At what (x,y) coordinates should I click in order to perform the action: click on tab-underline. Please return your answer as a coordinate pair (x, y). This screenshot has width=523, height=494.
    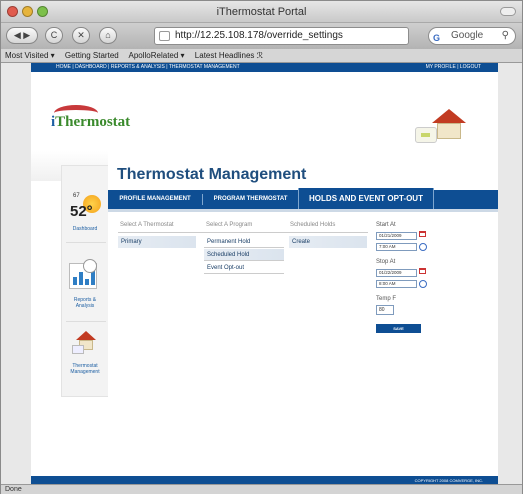
    Looking at the image, I should click on (303, 210).